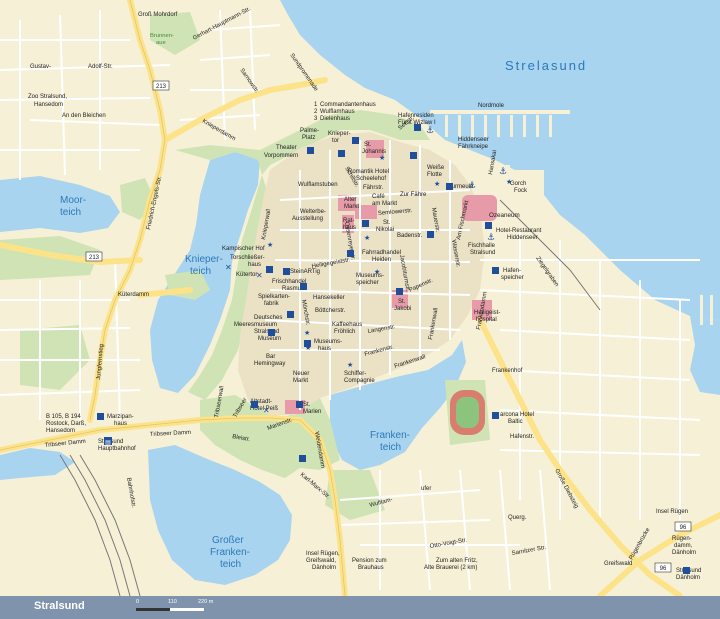 This screenshot has width=720, height=619. I want to click on street-badenstr: Badenstr., so click(410, 236).